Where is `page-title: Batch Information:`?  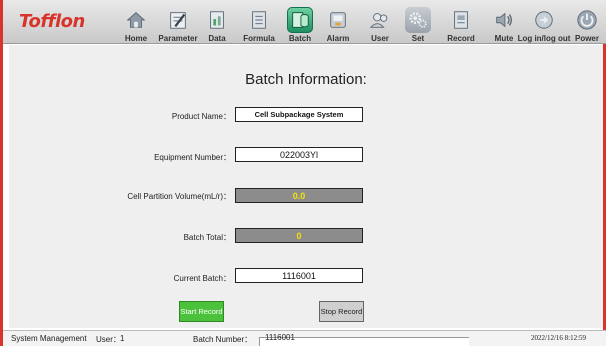 page-title: Batch Information: is located at coordinates (306, 79).